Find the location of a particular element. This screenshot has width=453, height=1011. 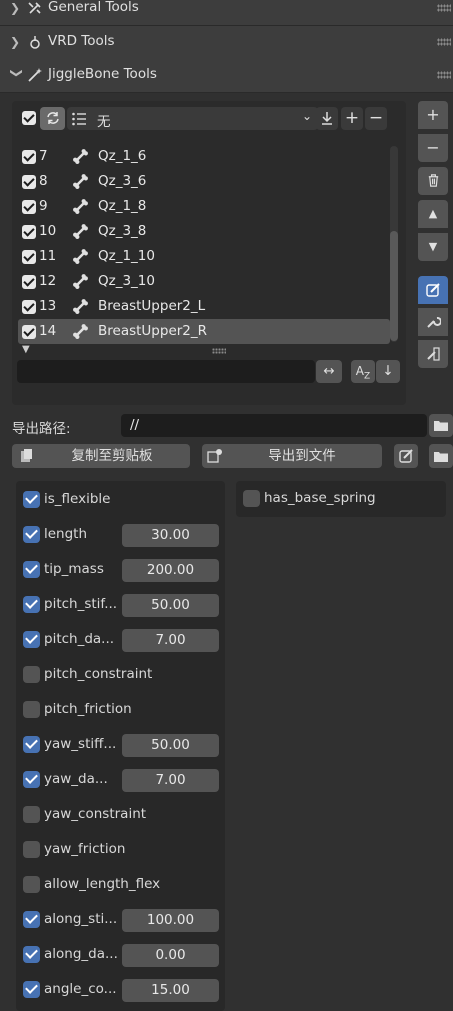

triangle-down-icon: ▼ is located at coordinates (26, 349).